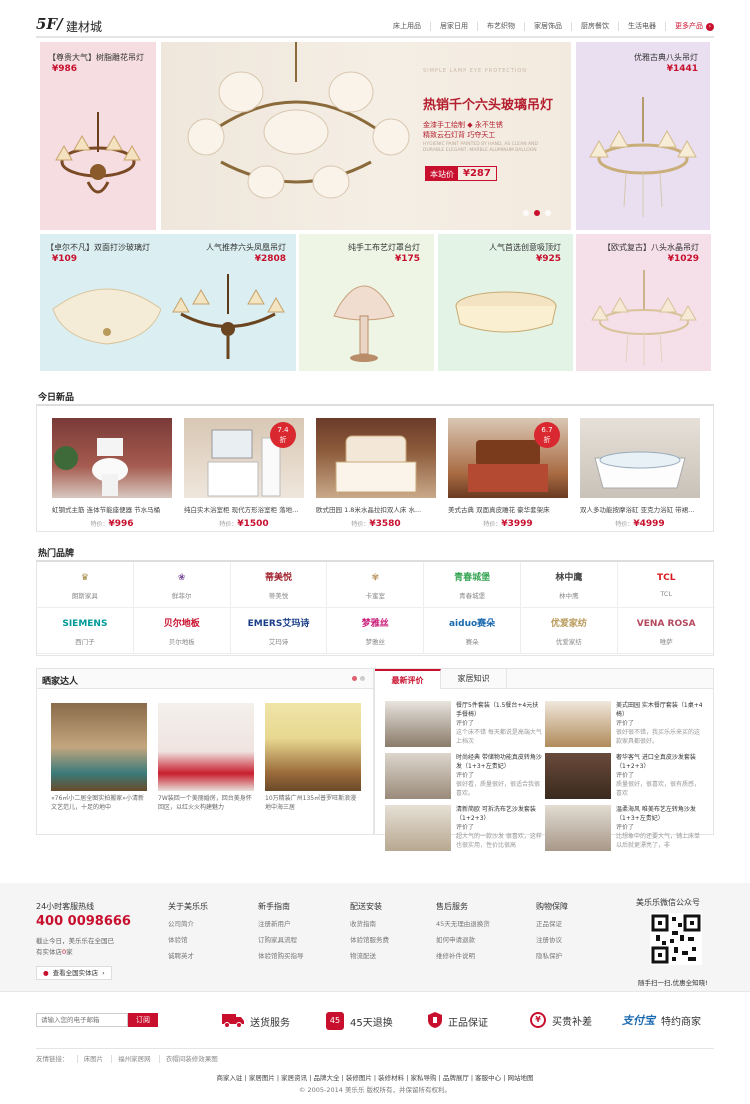  Describe the element at coordinates (625, 775) in the screenshot. I see `review-label: 评价了` at that location.